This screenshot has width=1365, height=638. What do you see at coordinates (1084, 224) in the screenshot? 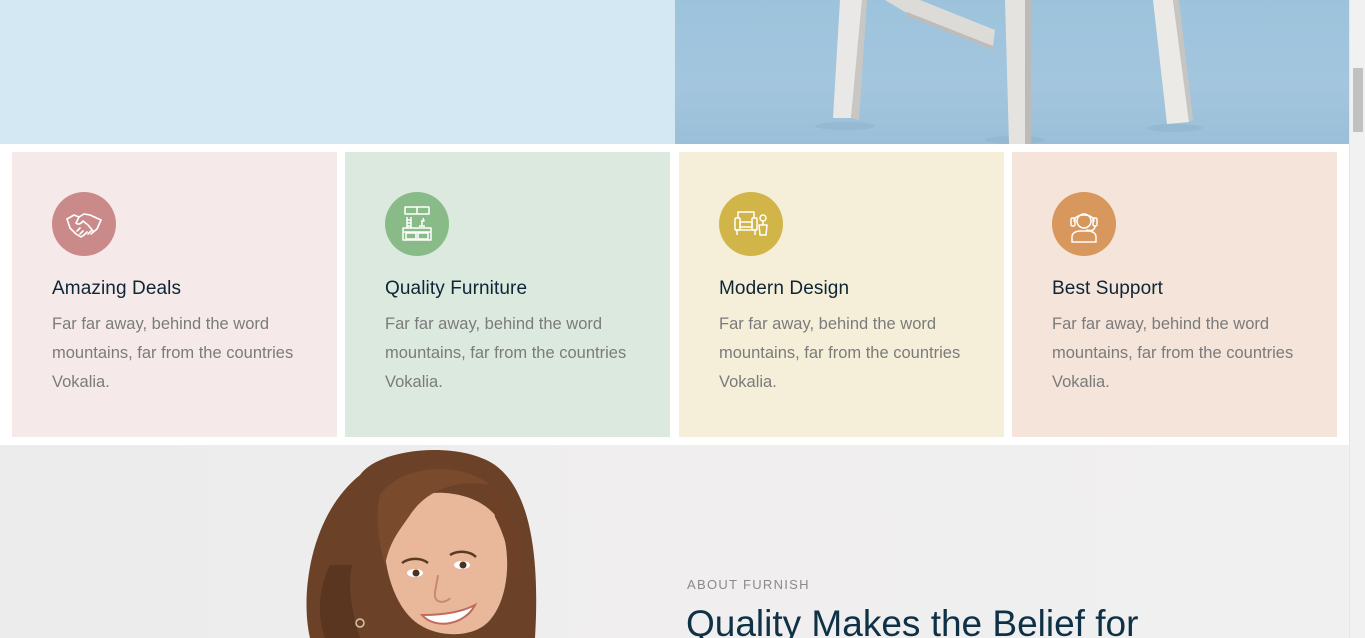
I see `headset-icon` at bounding box center [1084, 224].